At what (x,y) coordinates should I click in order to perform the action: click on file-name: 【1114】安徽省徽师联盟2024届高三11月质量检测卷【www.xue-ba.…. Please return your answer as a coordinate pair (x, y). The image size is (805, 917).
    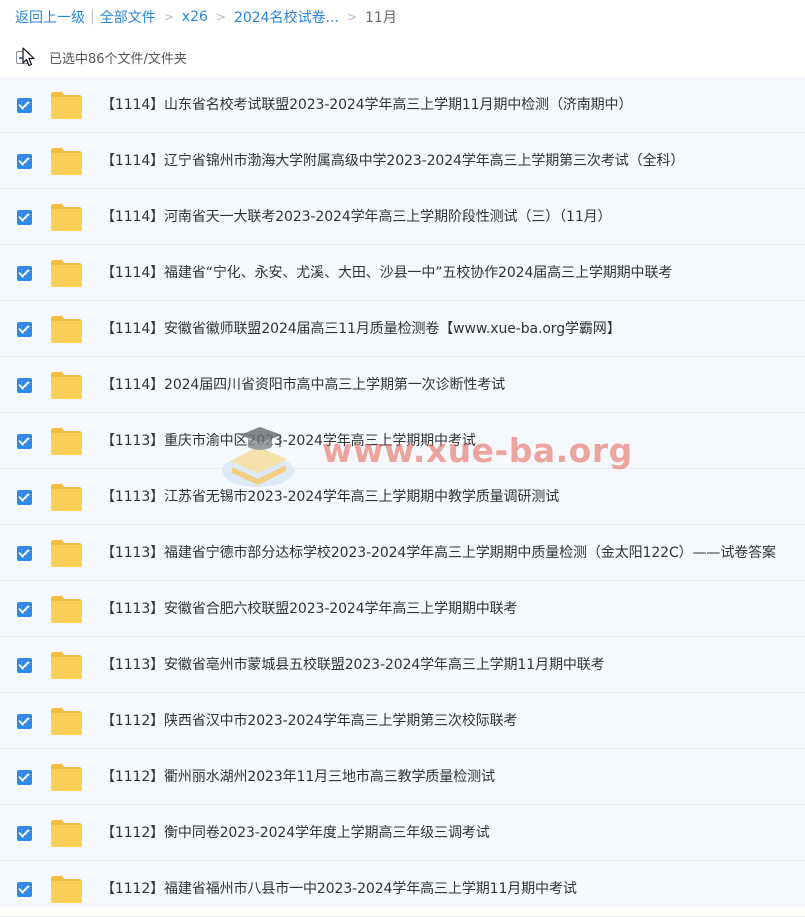
    Looking at the image, I should click on (361, 329).